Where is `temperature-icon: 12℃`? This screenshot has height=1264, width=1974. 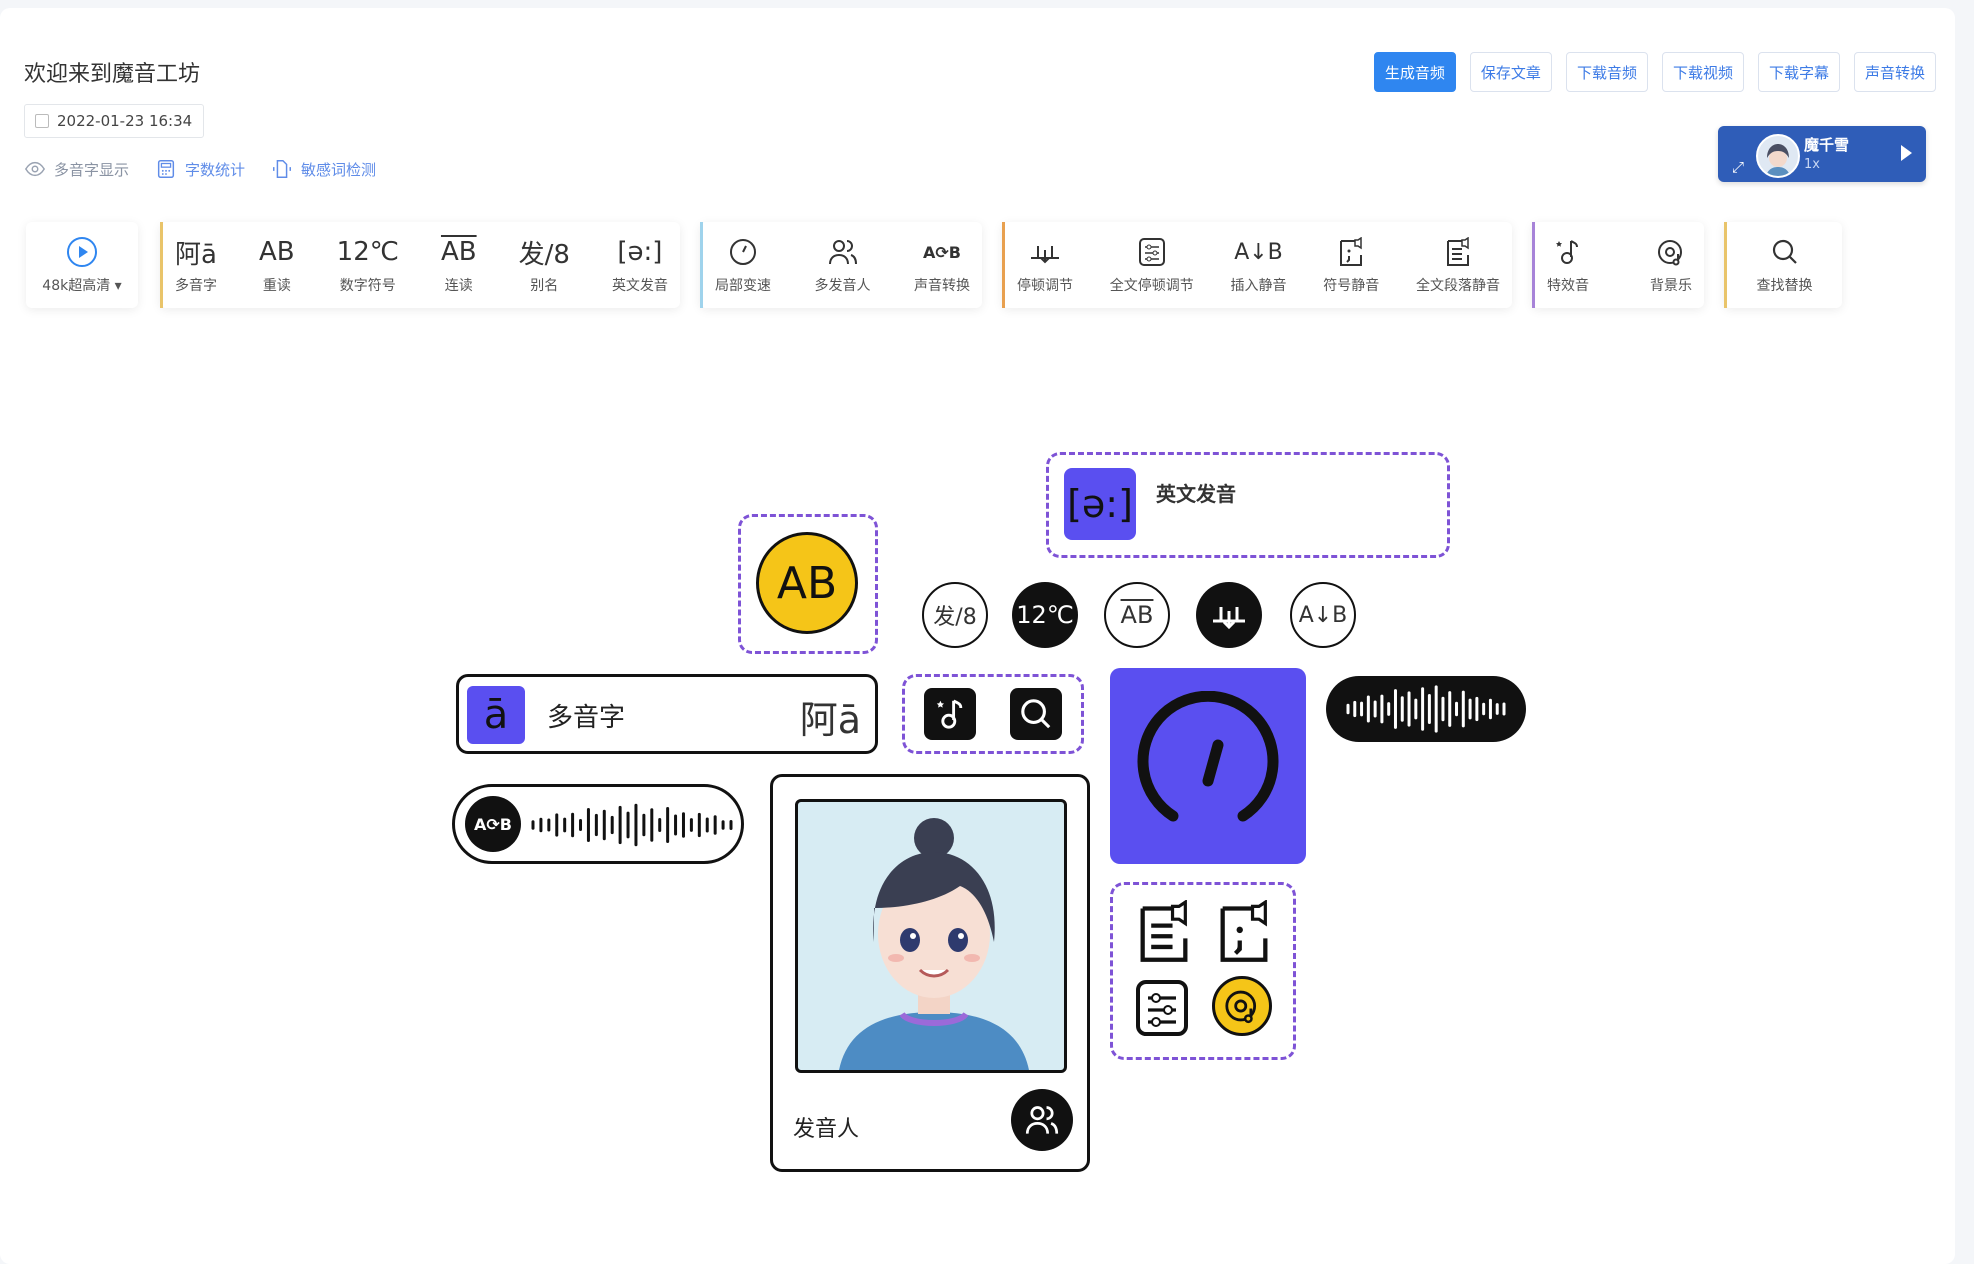 temperature-icon: 12℃ is located at coordinates (1045, 615).